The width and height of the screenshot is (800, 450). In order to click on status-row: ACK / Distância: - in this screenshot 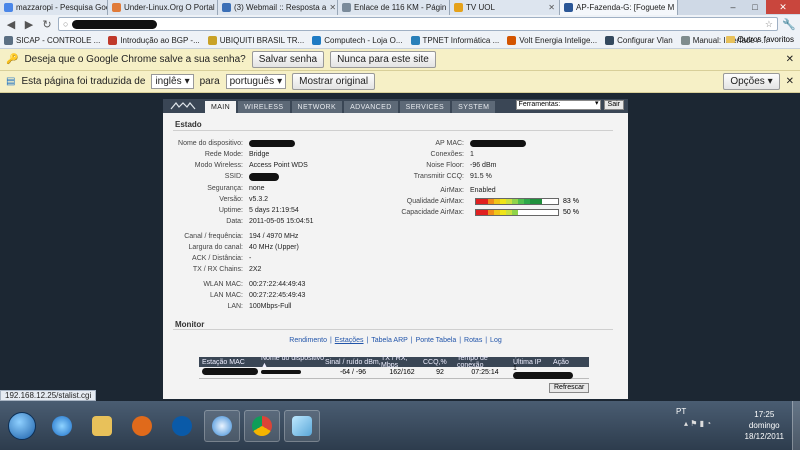, I will do `click(222, 258)`.